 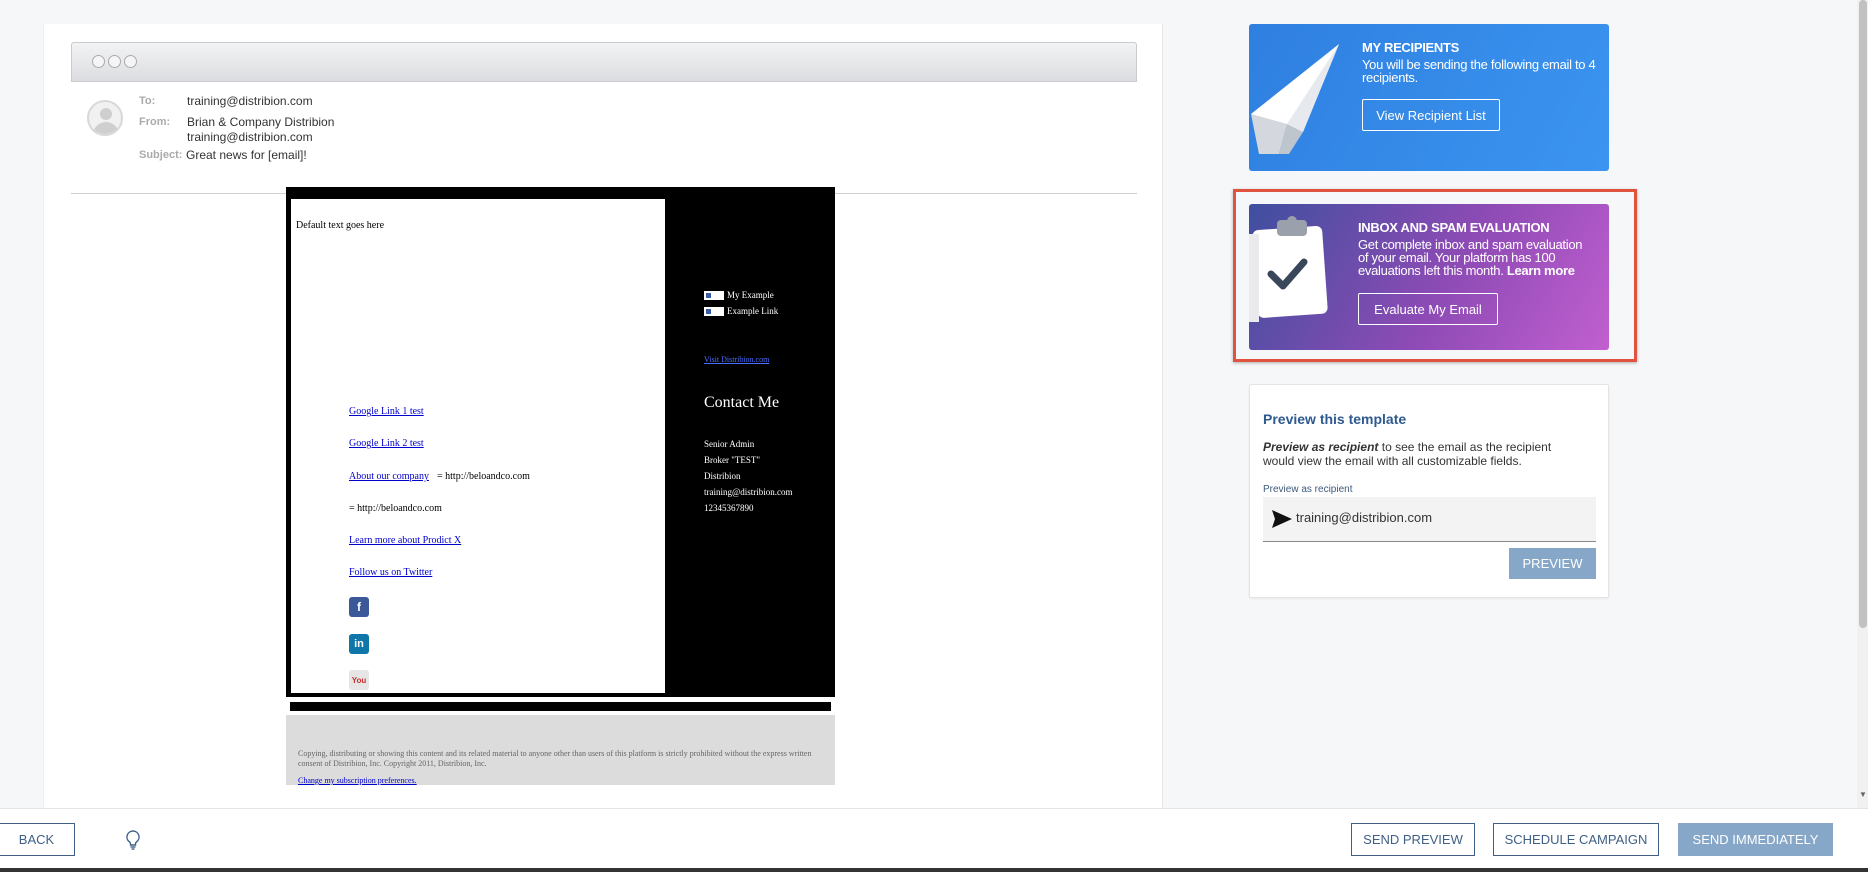 What do you see at coordinates (722, 476) in the screenshot?
I see `contact-line: Distribion` at bounding box center [722, 476].